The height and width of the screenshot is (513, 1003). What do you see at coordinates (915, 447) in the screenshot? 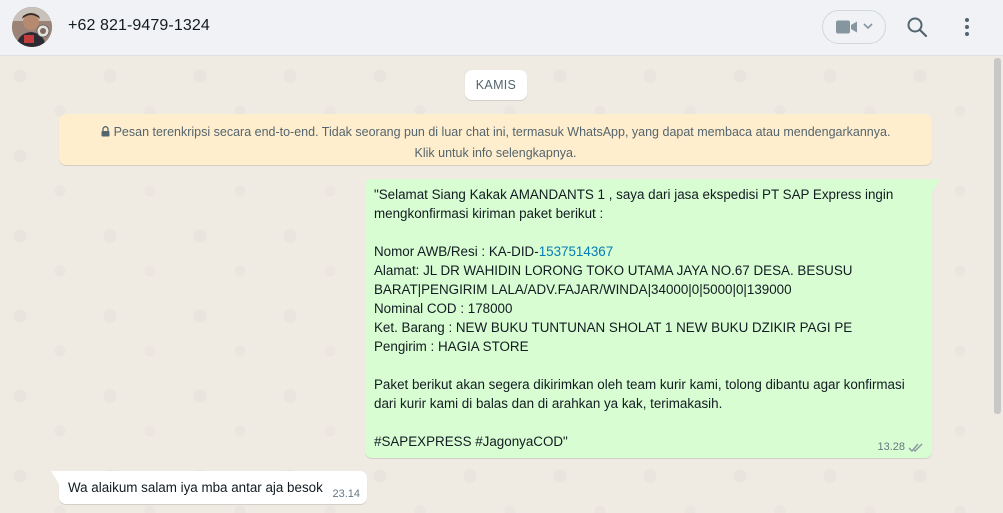
I see `double-check-icon` at bounding box center [915, 447].